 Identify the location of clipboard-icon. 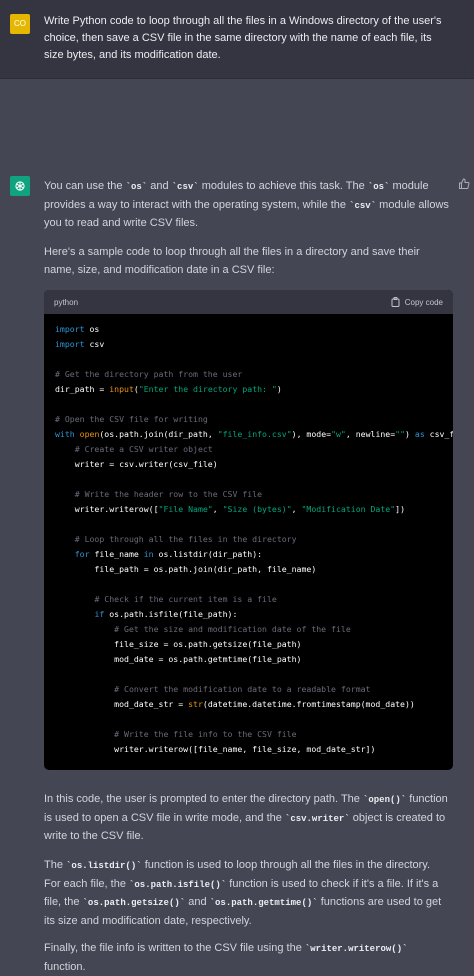
(395, 302).